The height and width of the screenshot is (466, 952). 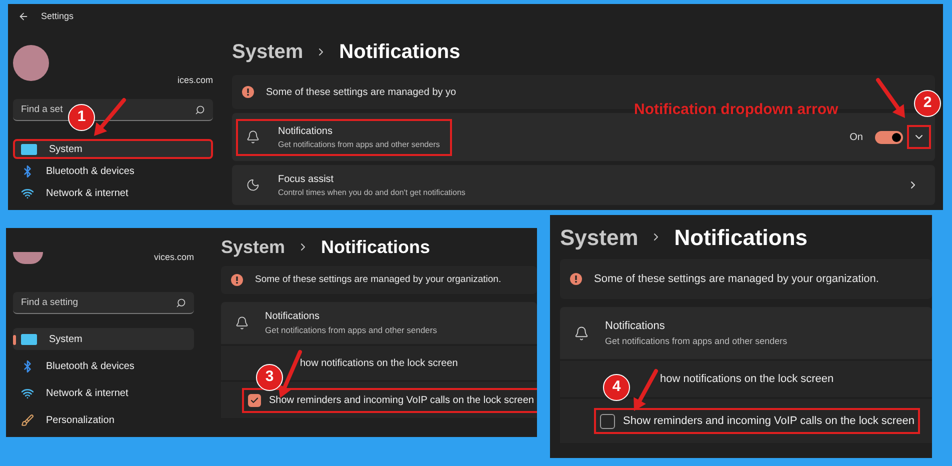 I want to click on account-email: ices.com, so click(x=195, y=80).